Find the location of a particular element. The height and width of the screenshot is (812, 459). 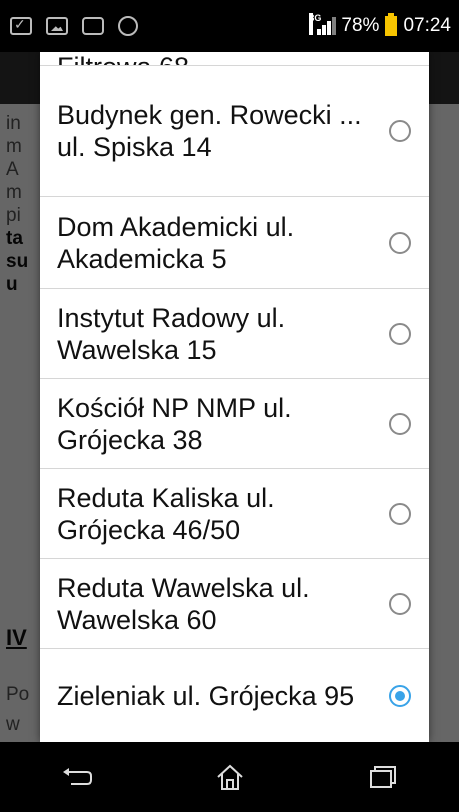

option-label: Zieleniak ul. Grójecka 95 is located at coordinates (206, 695).